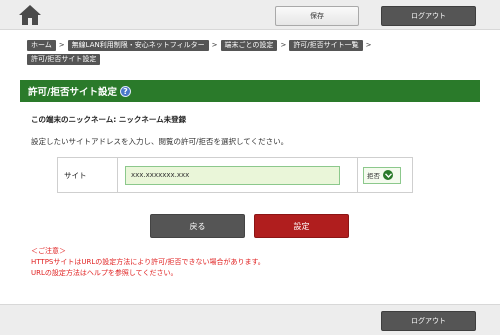 The width and height of the screenshot is (500, 335). I want to click on caution-line-https: HTTPSサイトはURLの設定方法により許可/拒否できない場合があります。, so click(148, 262).